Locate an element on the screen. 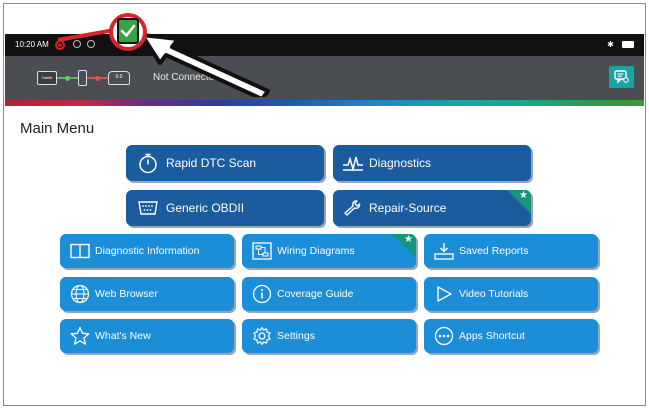 The width and height of the screenshot is (649, 409). diagnostic-information-button: Diagnostic Information is located at coordinates (147, 251).